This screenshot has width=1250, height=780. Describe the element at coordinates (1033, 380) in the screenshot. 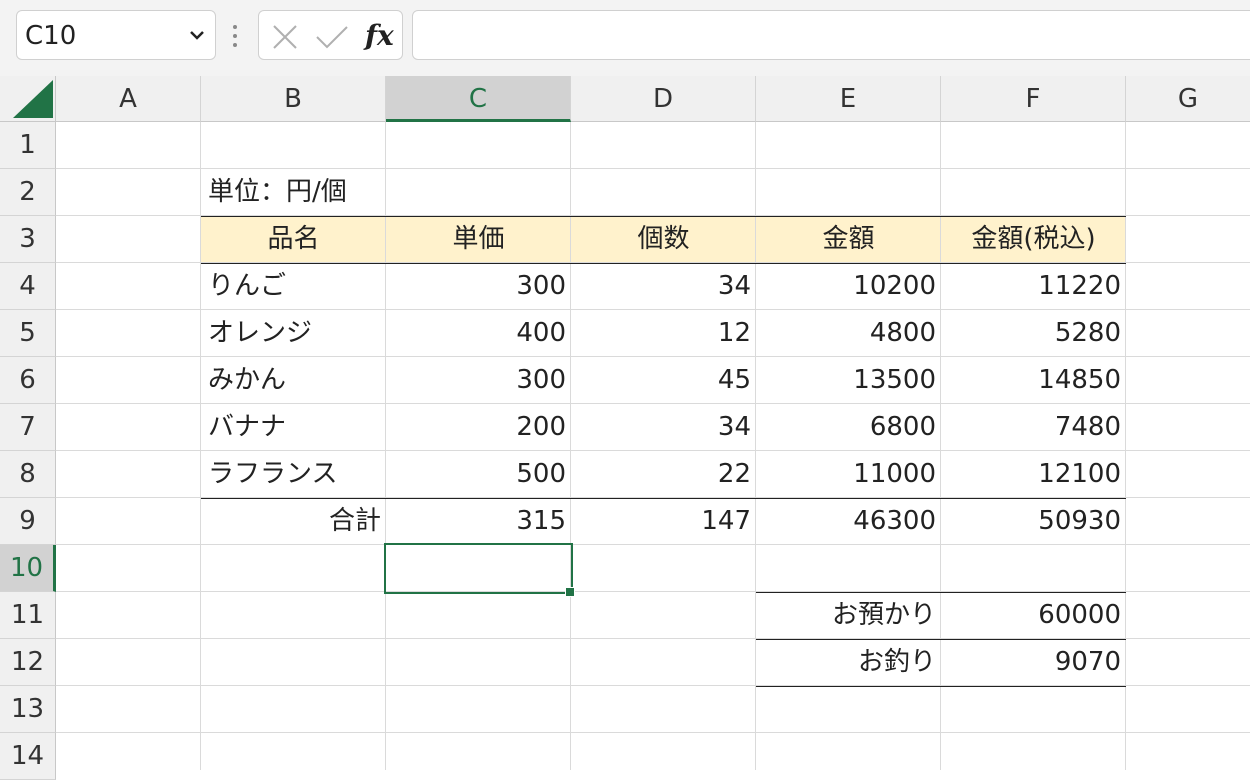

I see `item-amount-tax: 14850` at that location.